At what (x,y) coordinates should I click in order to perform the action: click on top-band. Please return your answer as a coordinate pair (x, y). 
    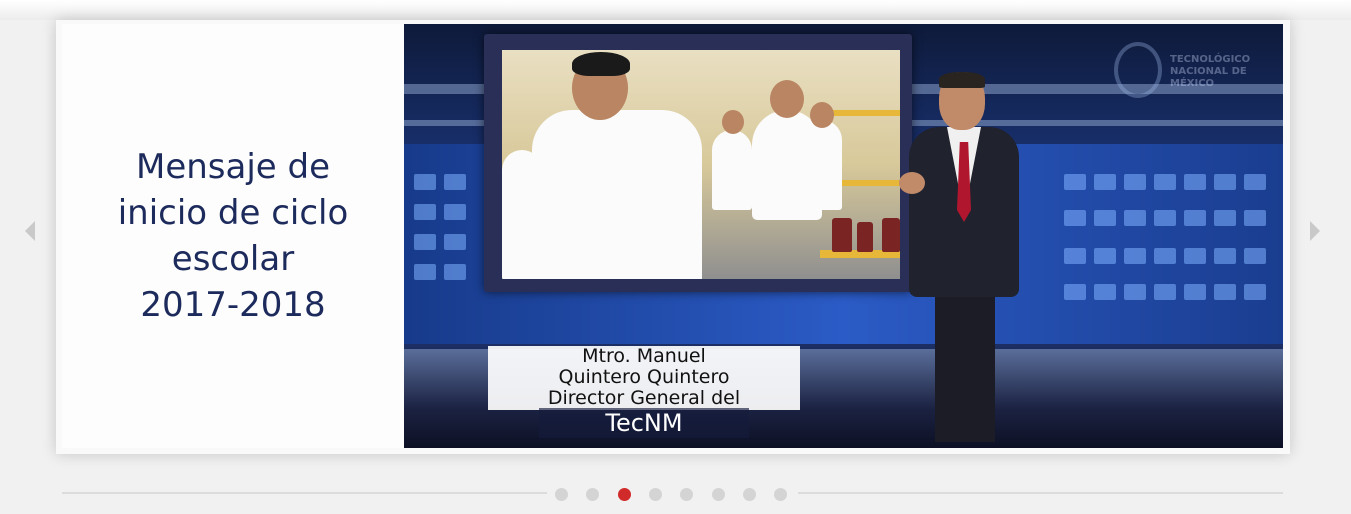
    Looking at the image, I should click on (675, 10).